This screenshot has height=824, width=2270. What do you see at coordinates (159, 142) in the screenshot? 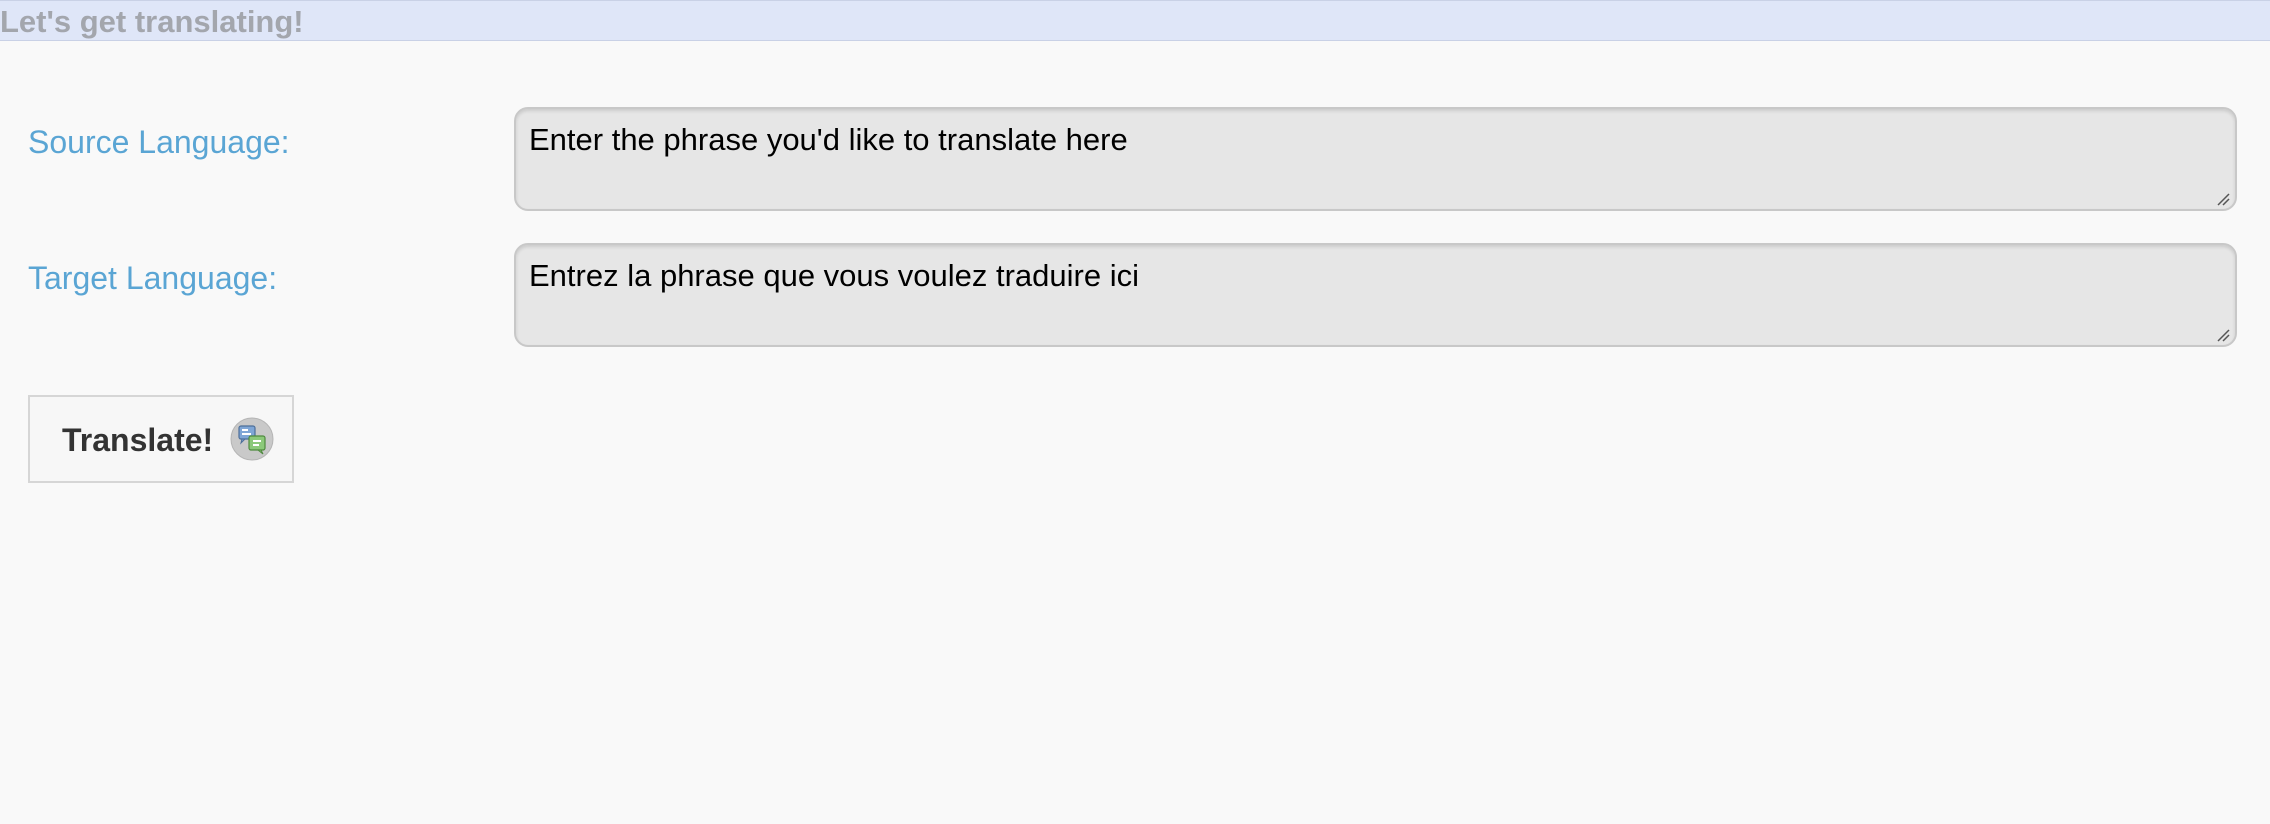
I see `source-language-label: Source Language:` at bounding box center [159, 142].